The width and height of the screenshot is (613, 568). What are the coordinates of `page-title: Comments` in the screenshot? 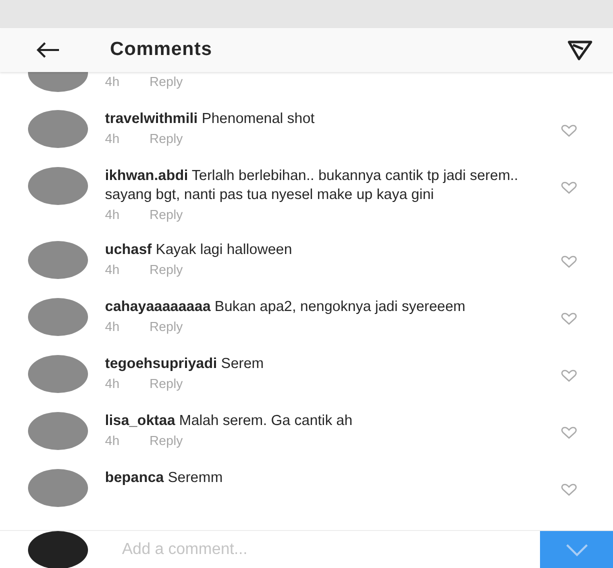 It's located at (162, 50).